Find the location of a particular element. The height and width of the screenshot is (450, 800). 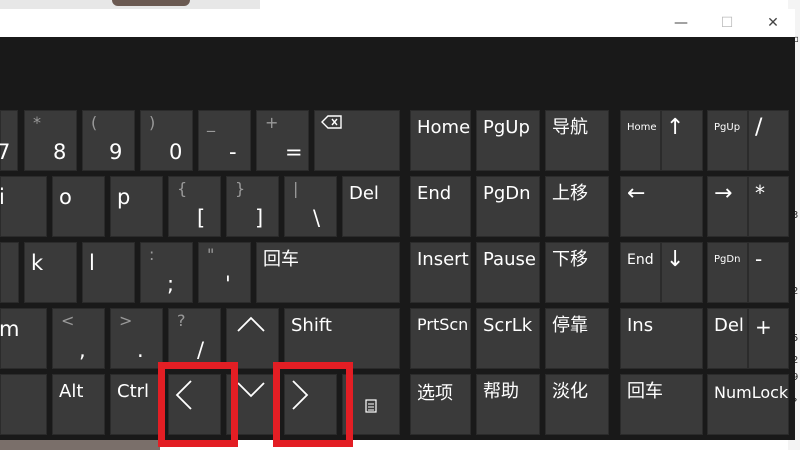

key-label: 8 is located at coordinates (60, 152).